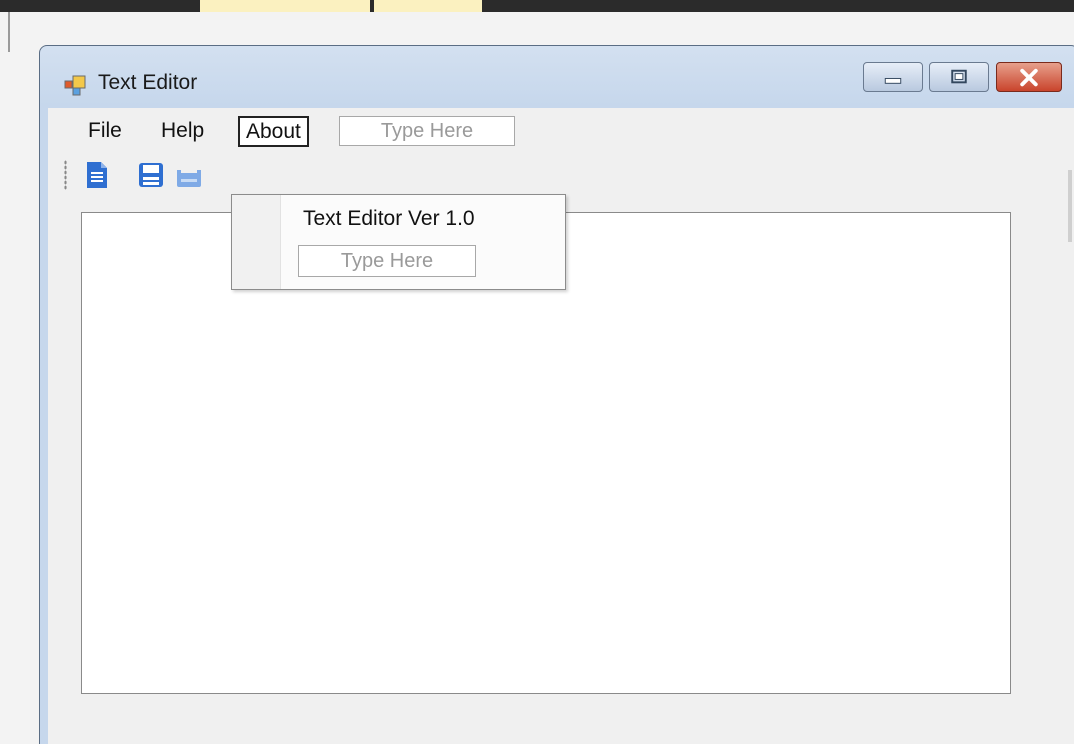 Image resolution: width=1074 pixels, height=744 pixels. I want to click on menu-strip: File Help About Type Here, so click(561, 130).